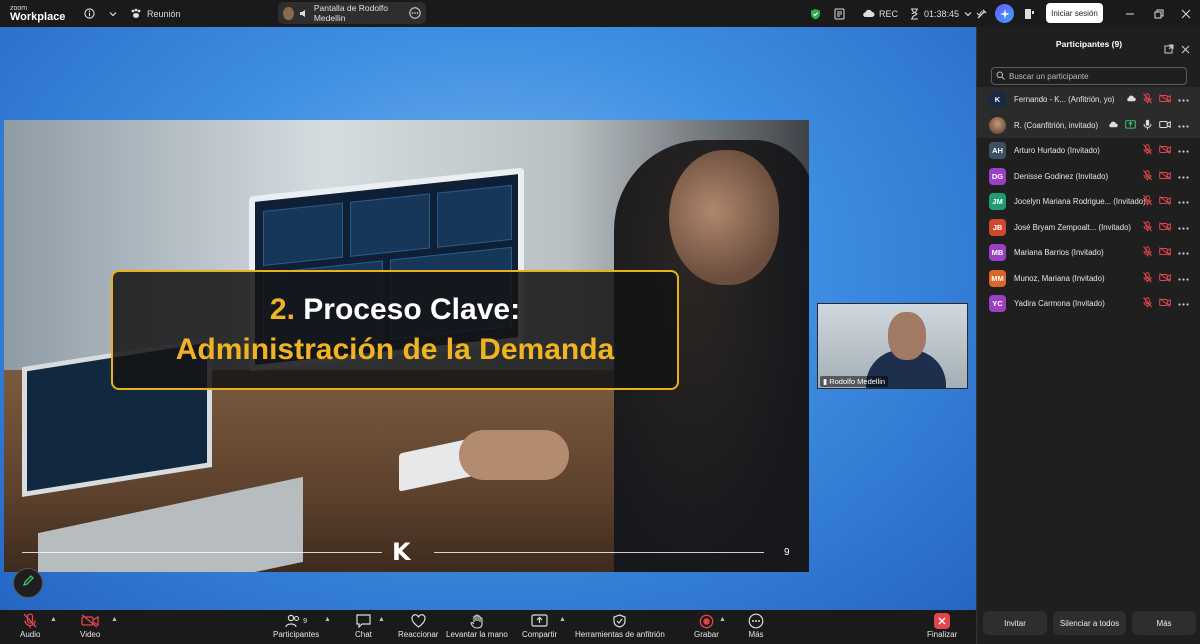 The height and width of the screenshot is (644, 1200). I want to click on chat-options-caret: ▲, so click(381, 619).